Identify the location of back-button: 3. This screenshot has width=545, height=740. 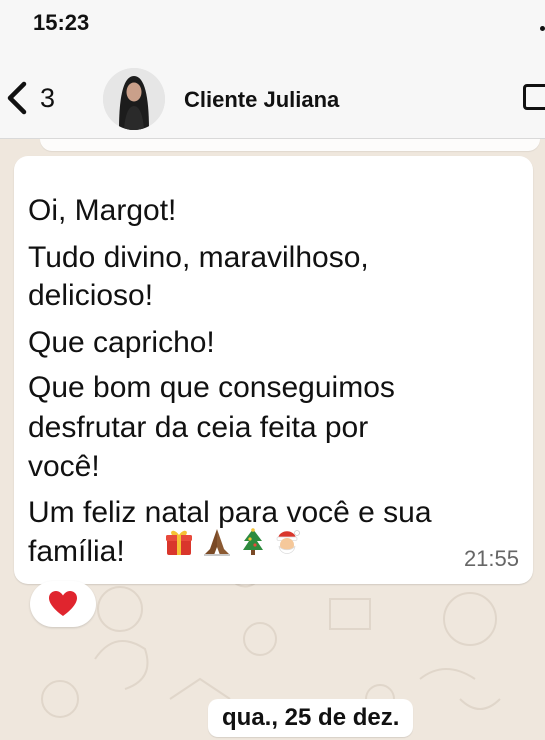
(43, 98).